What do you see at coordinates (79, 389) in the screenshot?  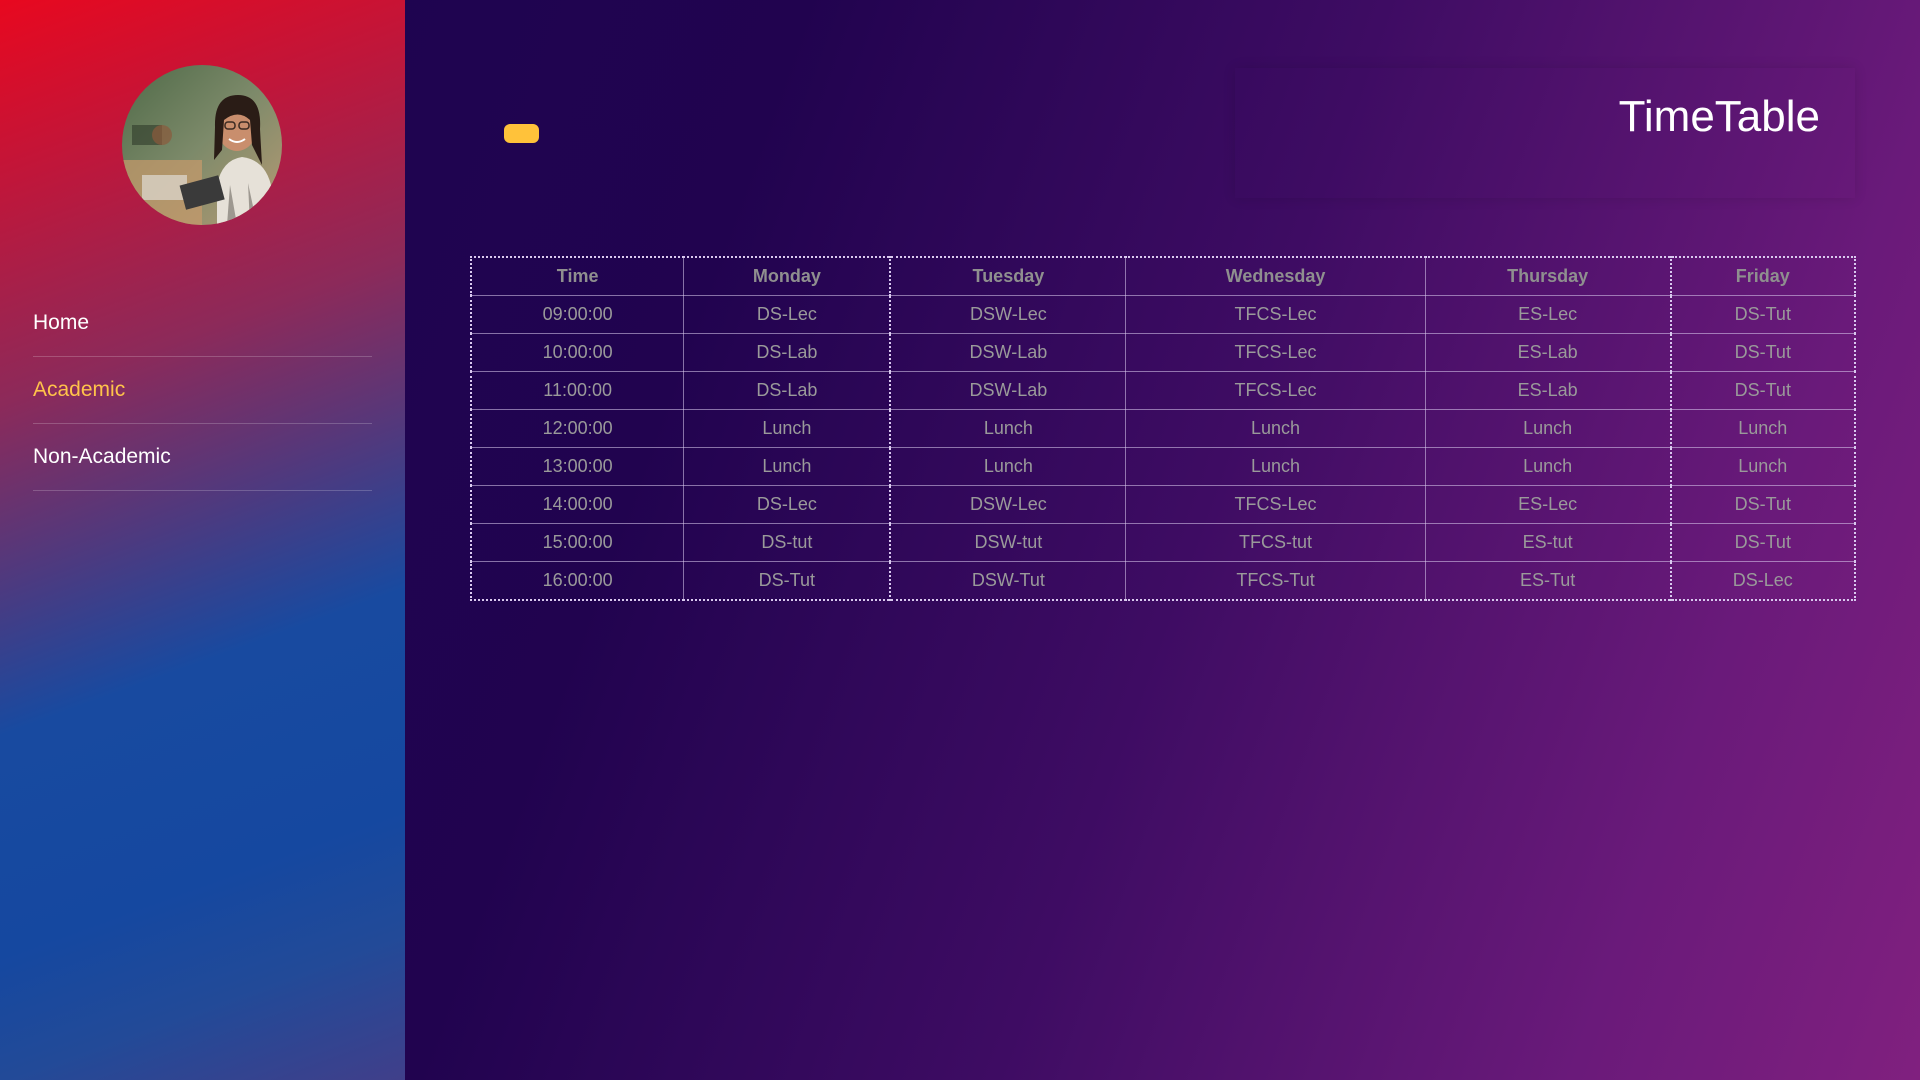 I see `sidebar-item-label: Academic` at bounding box center [79, 389].